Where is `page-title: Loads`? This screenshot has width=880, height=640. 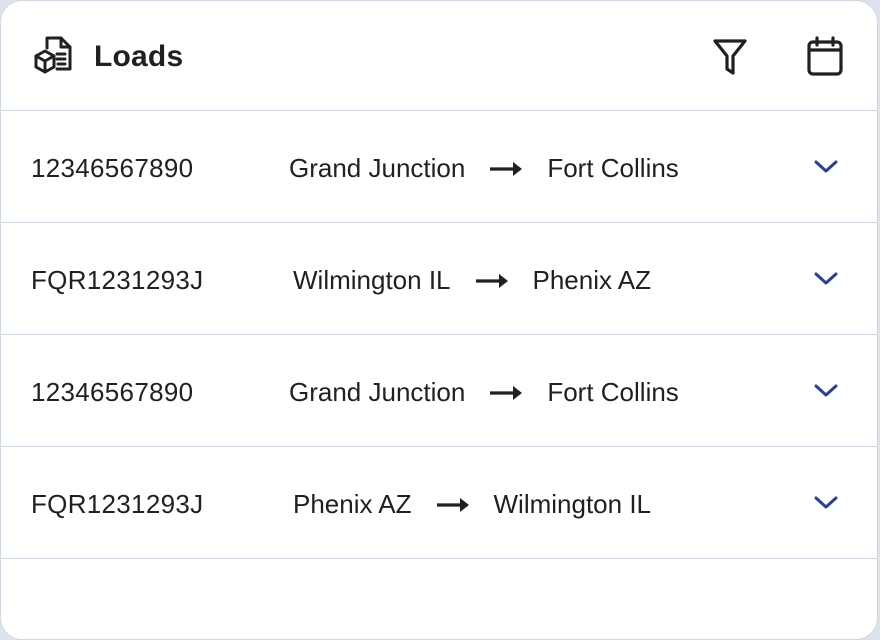 page-title: Loads is located at coordinates (139, 56).